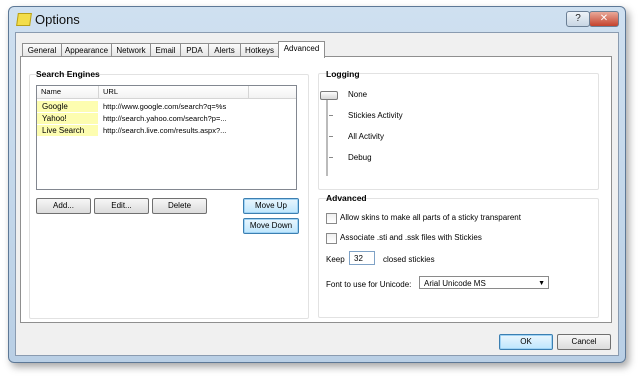 This screenshot has width=640, height=380. I want to click on chevron-down-icon: ▼, so click(541, 283).